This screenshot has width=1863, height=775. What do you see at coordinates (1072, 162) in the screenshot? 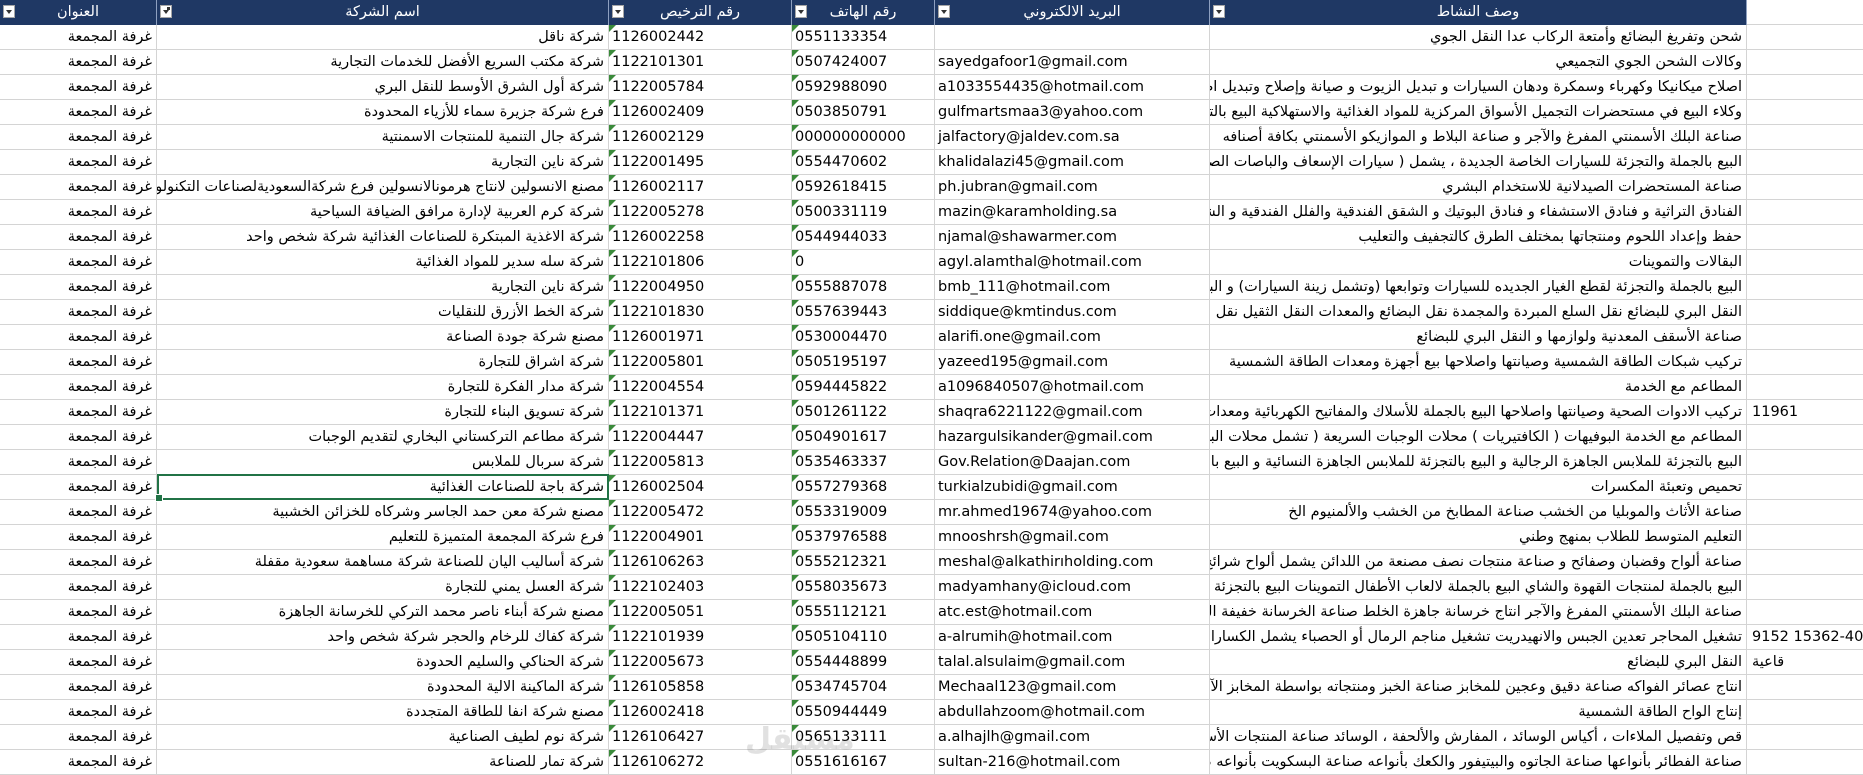
I see `cell-email: khalidalazi45@gmail.com` at bounding box center [1072, 162].